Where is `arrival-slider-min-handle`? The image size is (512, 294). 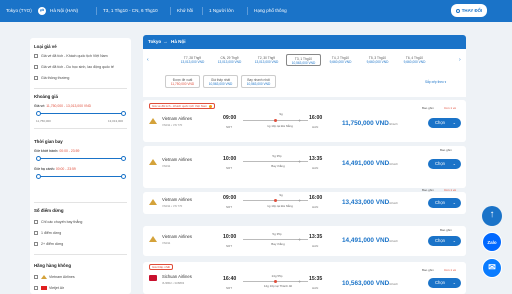
arrival-slider-min-handle is located at coordinates (38, 176).